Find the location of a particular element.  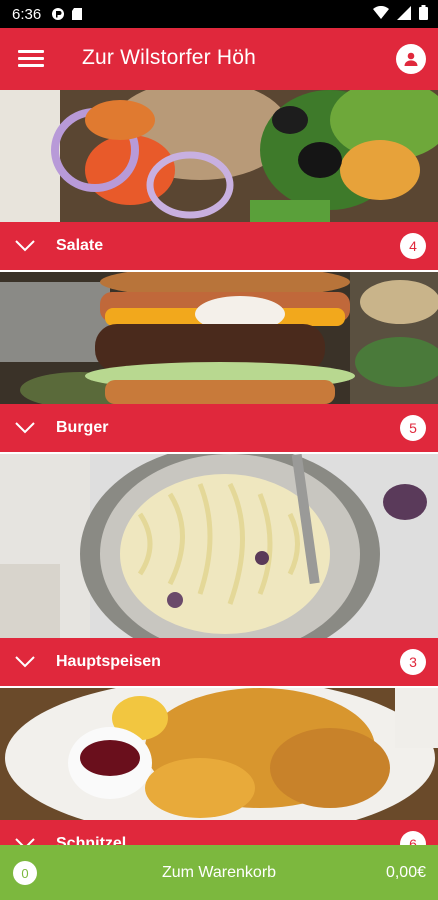

cart-total: 0,00€ is located at coordinates (405, 872).